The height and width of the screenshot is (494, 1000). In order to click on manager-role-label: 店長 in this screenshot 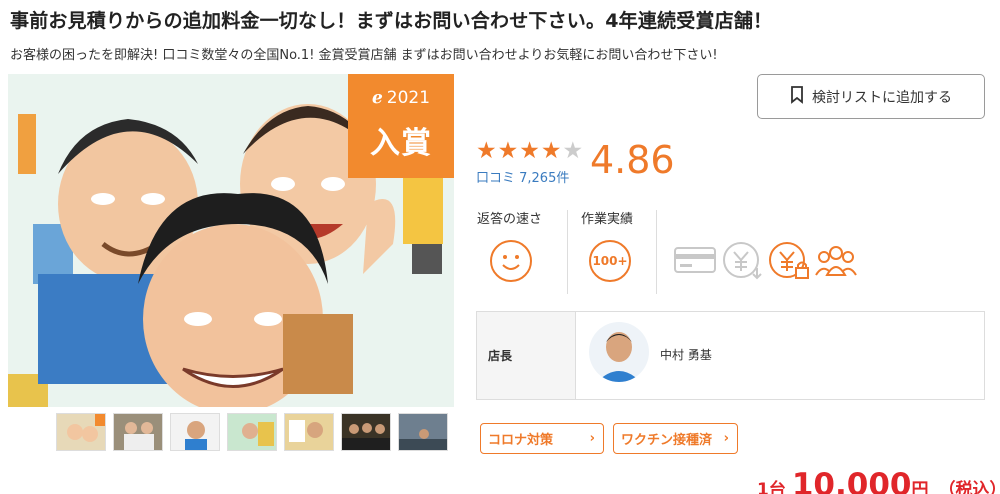, I will do `click(526, 355)`.